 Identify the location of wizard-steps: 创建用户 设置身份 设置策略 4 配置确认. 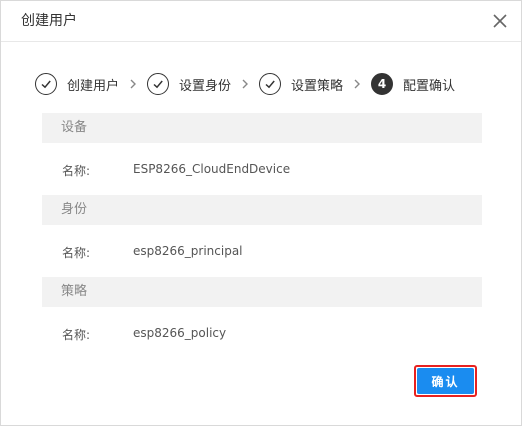
(245, 84).